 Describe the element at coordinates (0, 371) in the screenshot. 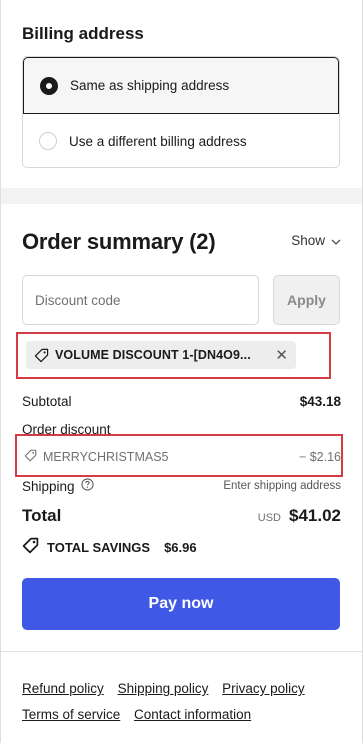

I see `left-border` at that location.